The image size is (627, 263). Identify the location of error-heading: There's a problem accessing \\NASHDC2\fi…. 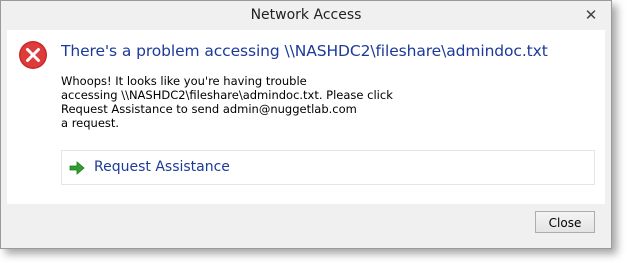
(304, 51).